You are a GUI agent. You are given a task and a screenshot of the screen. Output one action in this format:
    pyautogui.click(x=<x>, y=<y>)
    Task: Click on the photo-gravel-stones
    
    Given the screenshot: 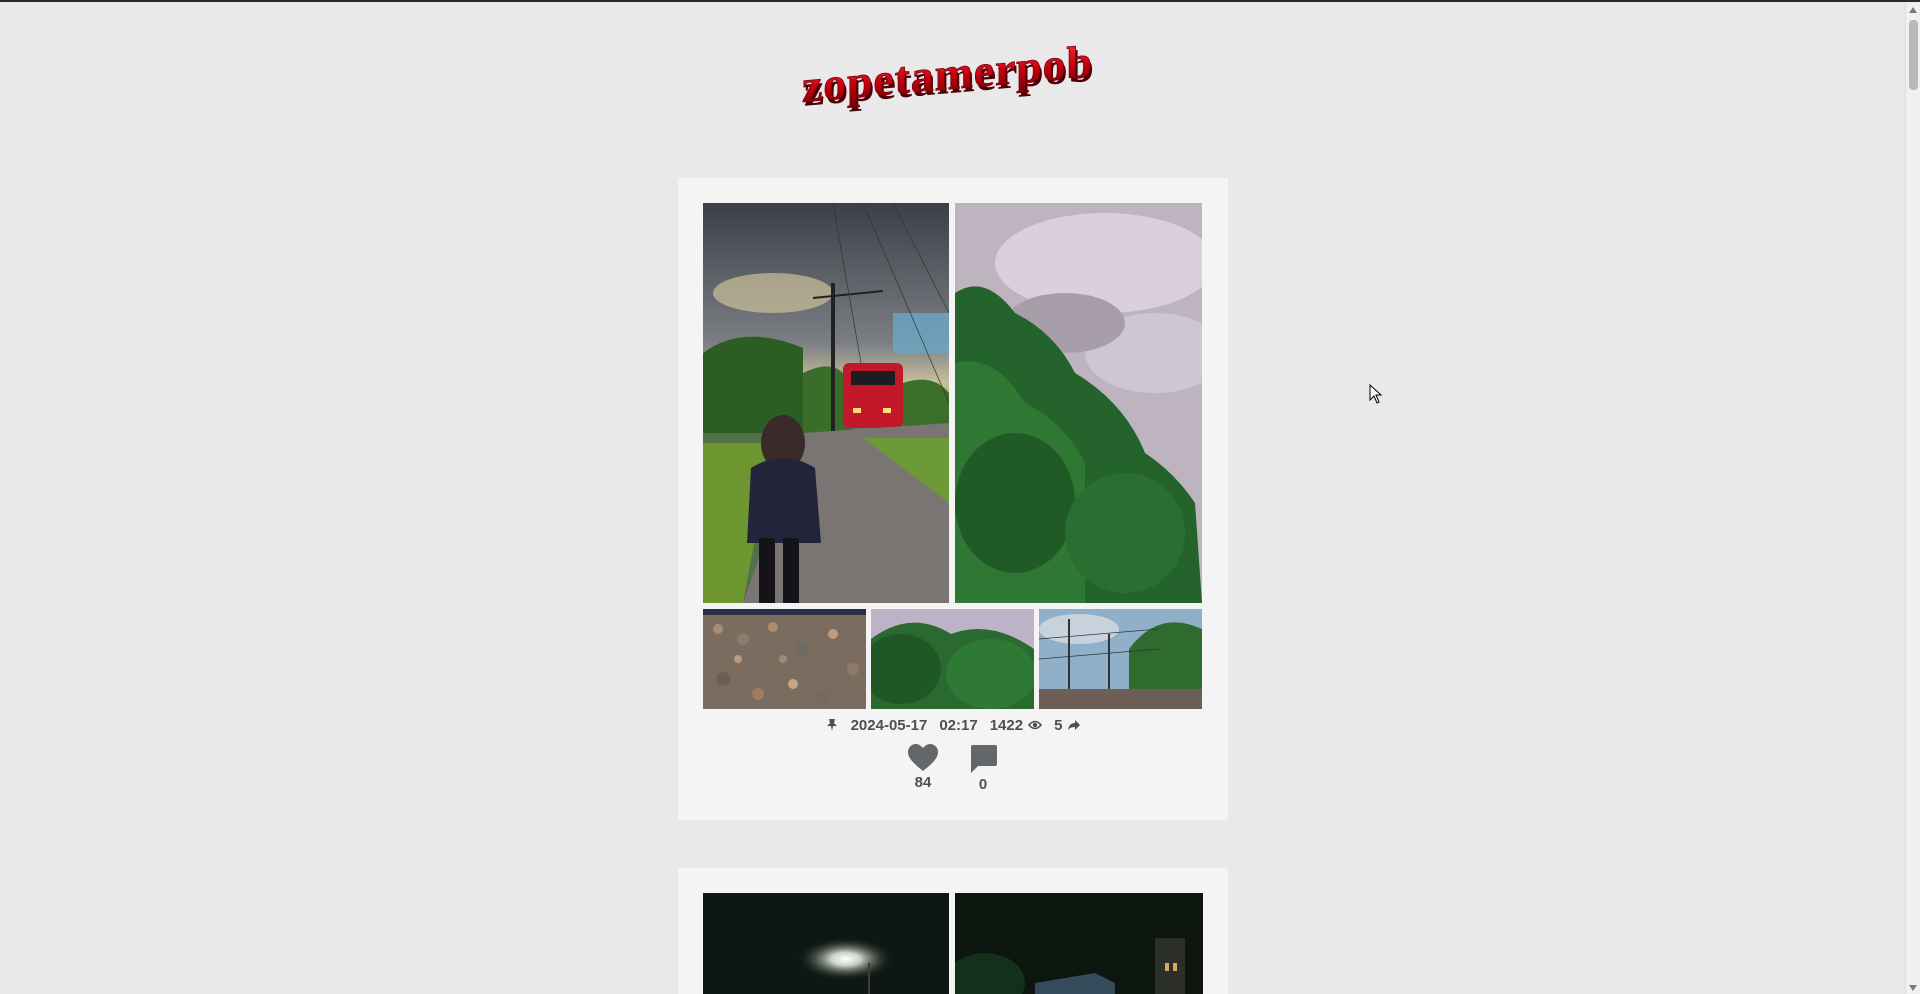 What is the action you would take?
    pyautogui.click(x=784, y=659)
    